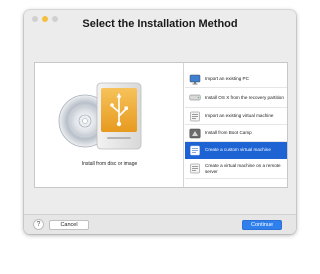  I want to click on cancel-button: Cancel, so click(69, 225).